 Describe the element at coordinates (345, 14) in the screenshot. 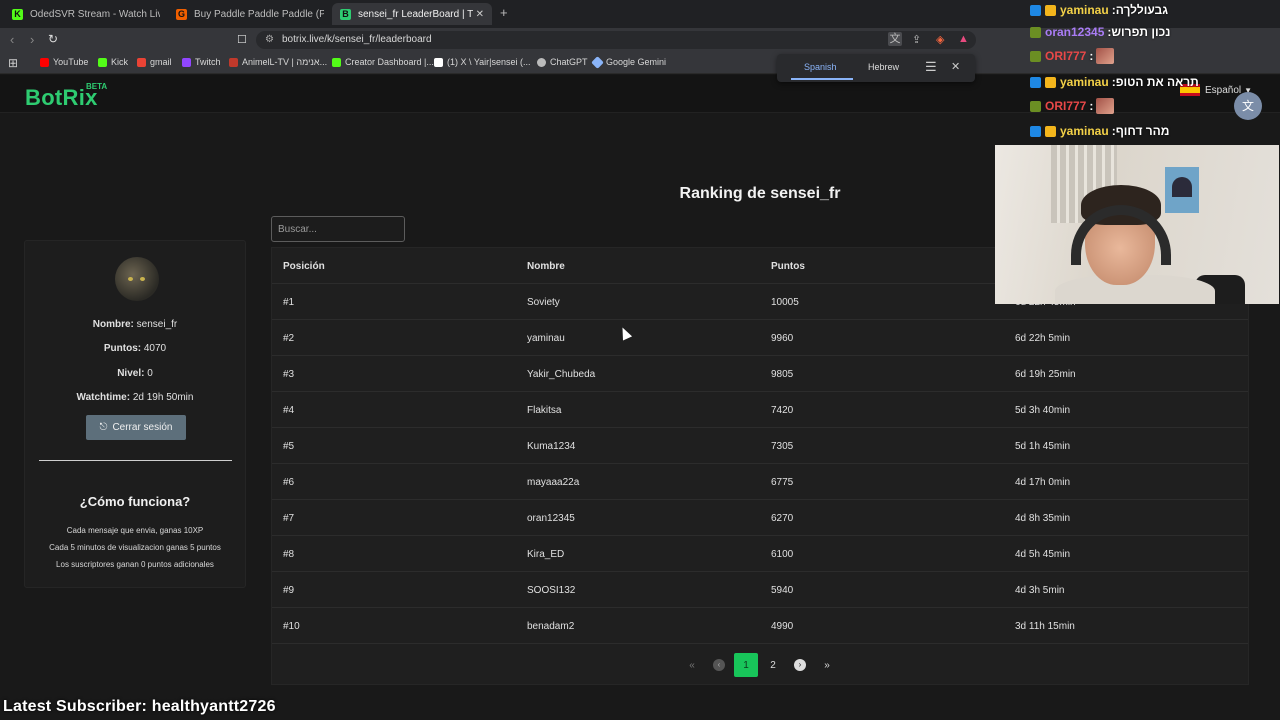

I see `botrix-icon: B` at that location.